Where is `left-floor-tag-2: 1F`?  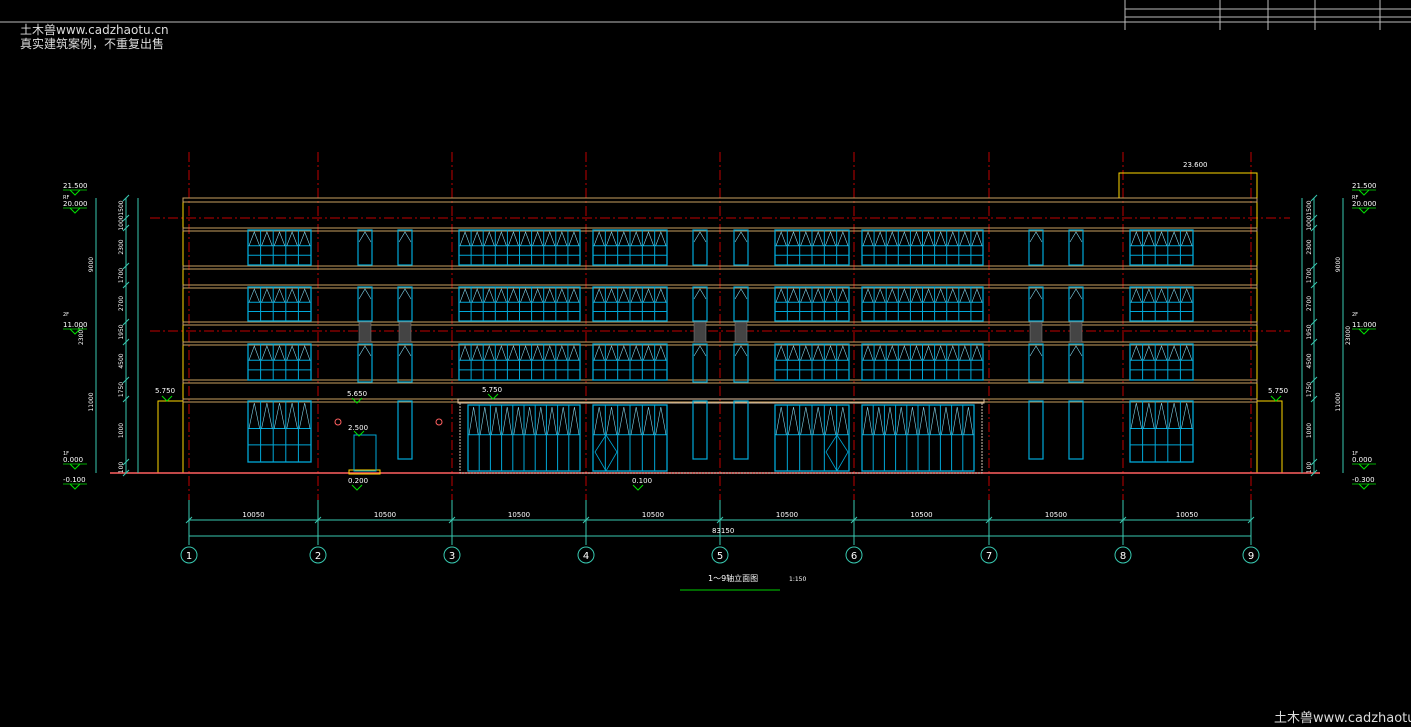
left-floor-tag-2: 1F is located at coordinates (66, 454).